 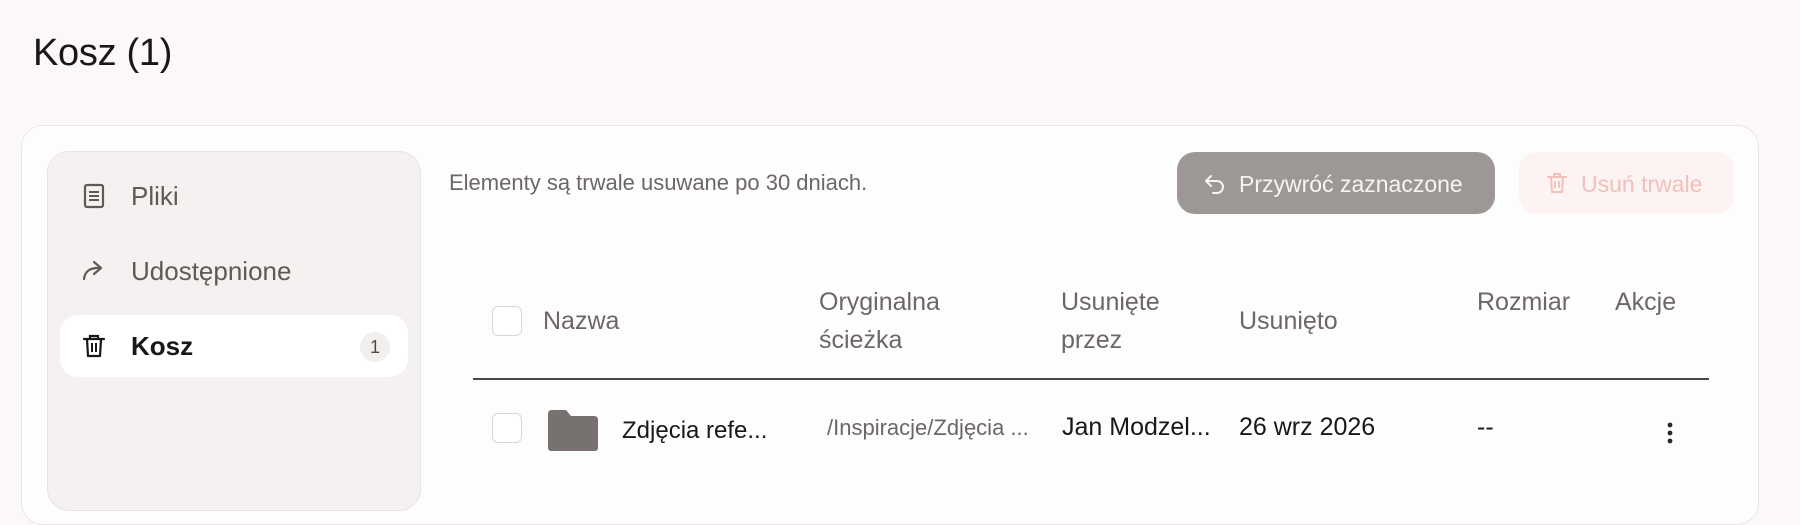 What do you see at coordinates (103, 53) in the screenshot?
I see `page-title: Kosz (1)` at bounding box center [103, 53].